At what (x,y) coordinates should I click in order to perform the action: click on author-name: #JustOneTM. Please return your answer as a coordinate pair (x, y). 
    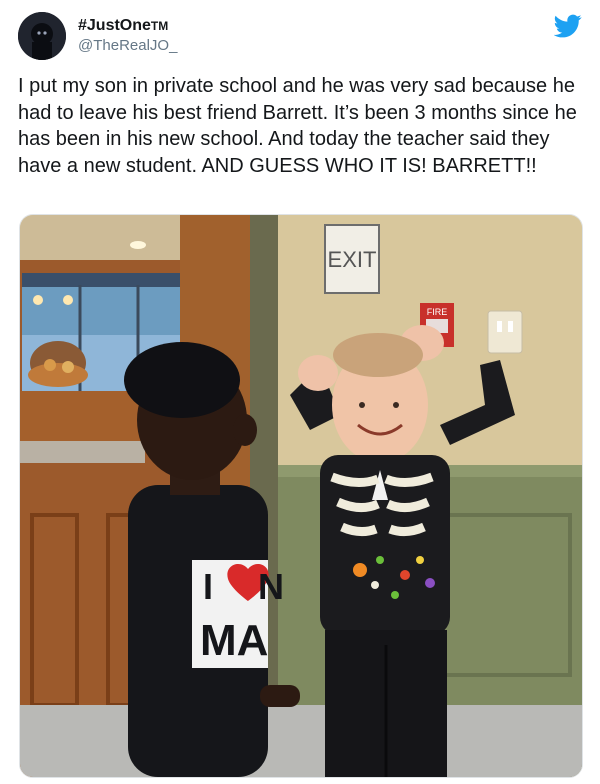
    Looking at the image, I should click on (127, 26).